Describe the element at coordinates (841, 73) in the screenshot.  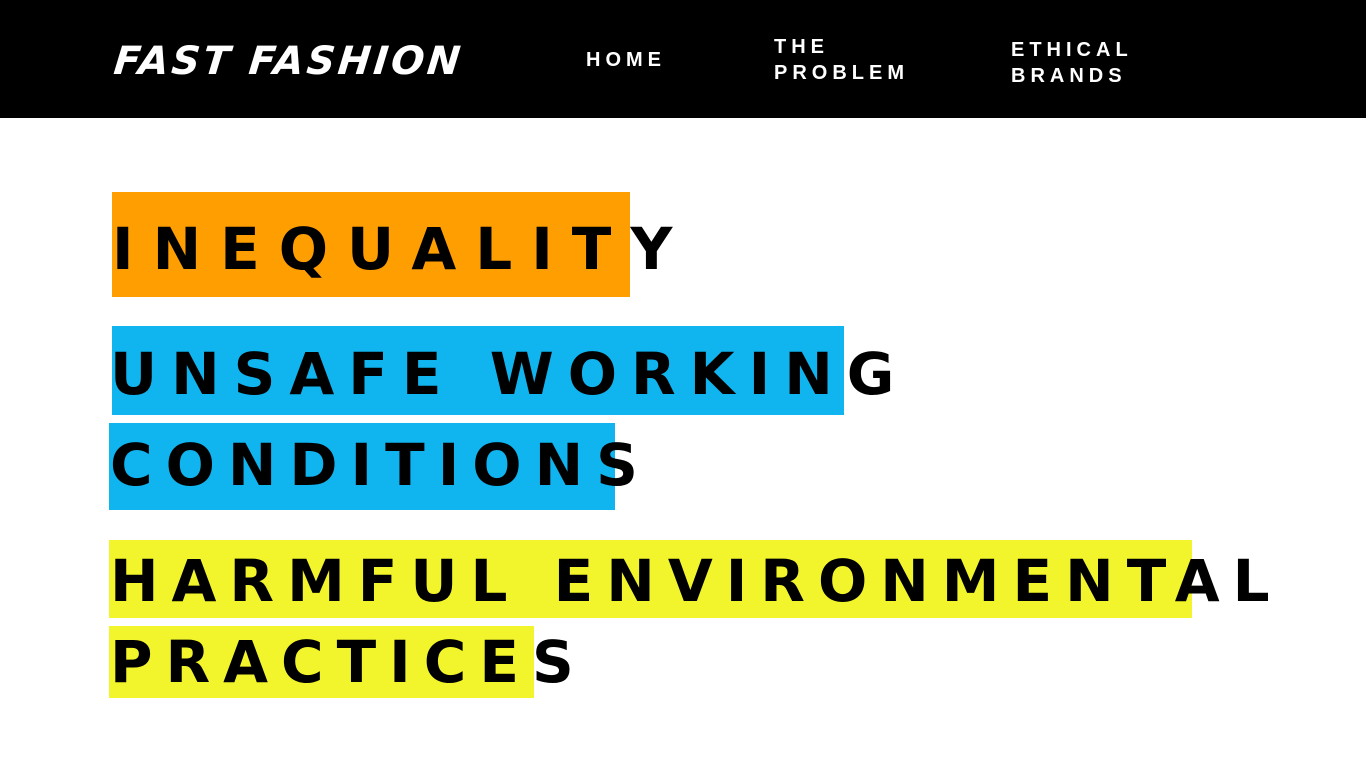
I see `nav-the-problem-label-line-2: PROBLEM` at that location.